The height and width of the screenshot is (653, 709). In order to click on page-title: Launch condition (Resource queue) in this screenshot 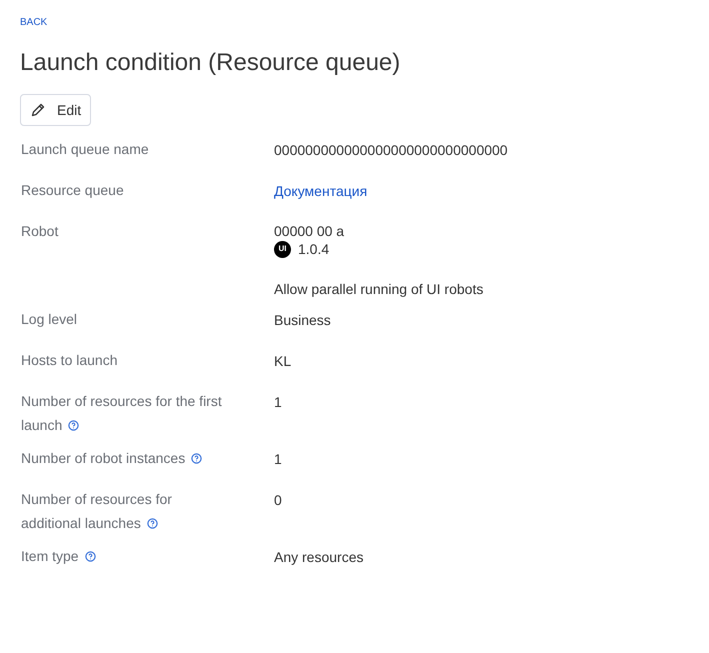, I will do `click(211, 63)`.